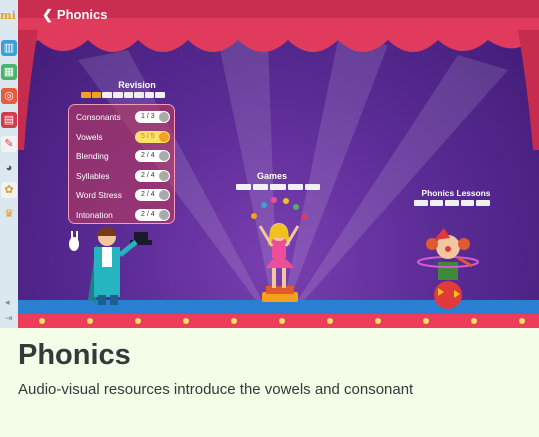 This screenshot has width=539, height=437. Describe the element at coordinates (124, 216) in the screenshot. I see `revision-item: Intonation 2 / 4` at that location.